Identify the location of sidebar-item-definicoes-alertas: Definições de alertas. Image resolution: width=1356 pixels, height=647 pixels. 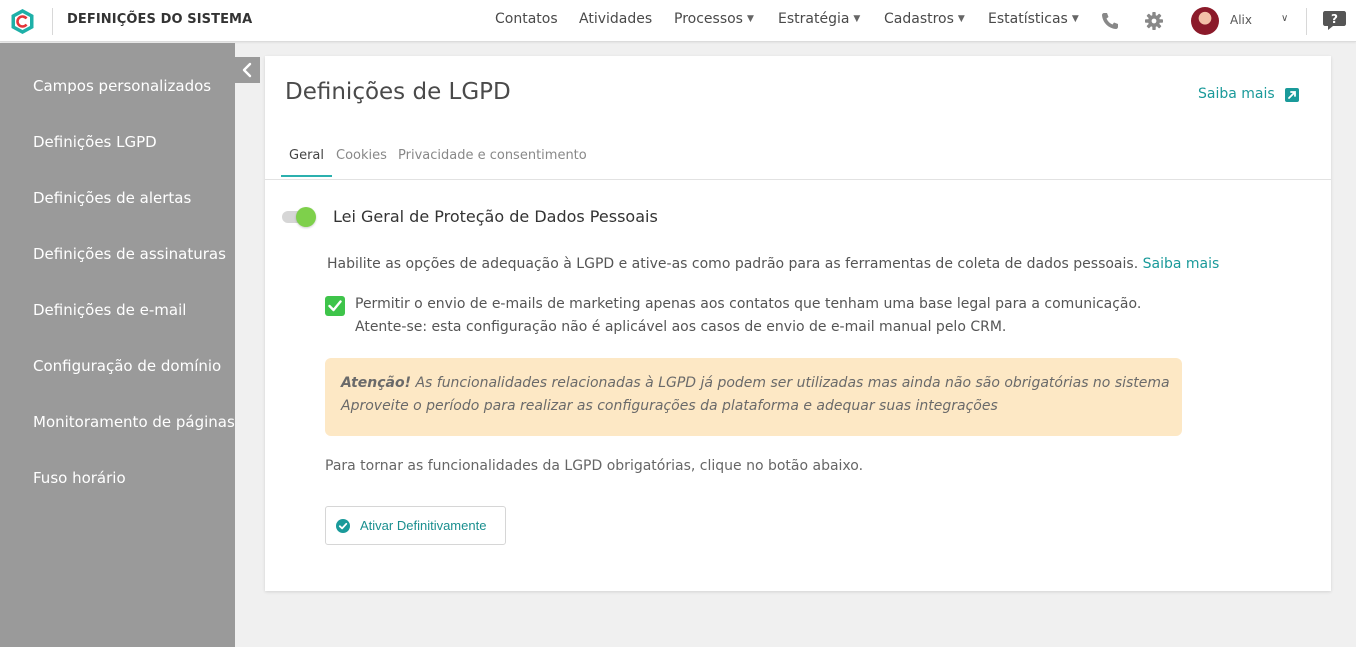
(112, 198).